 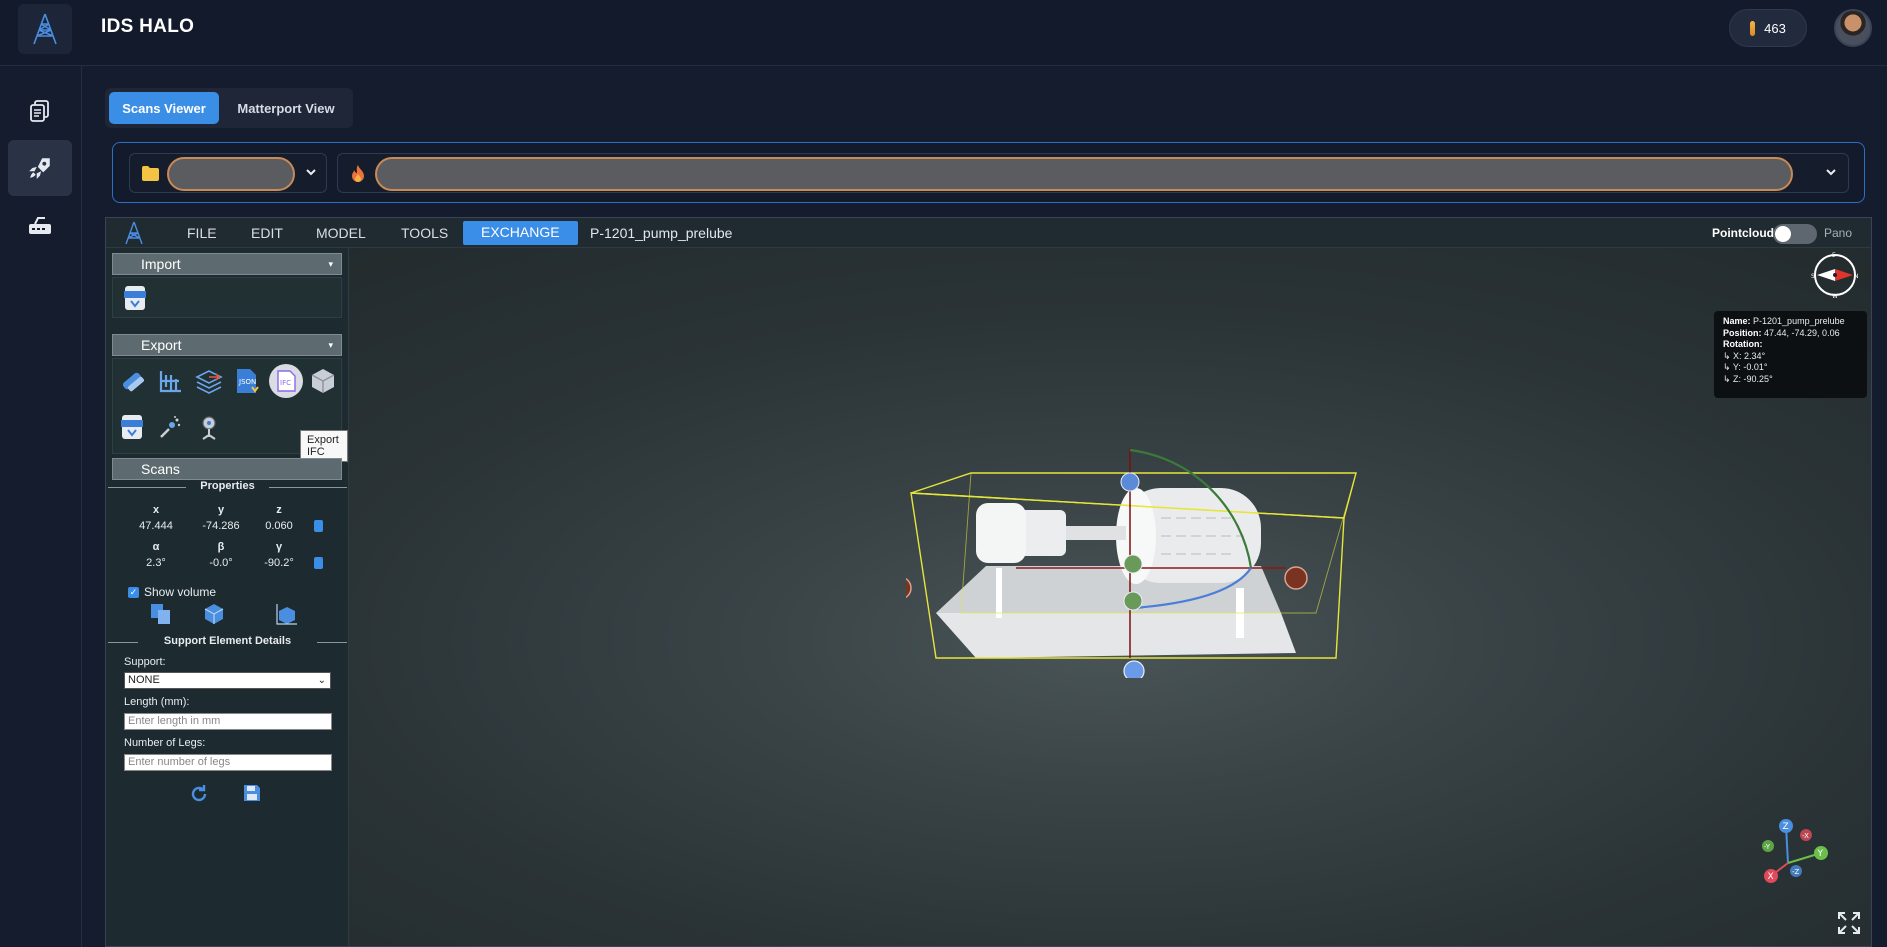 I want to click on import-label: Import, so click(x=161, y=264).